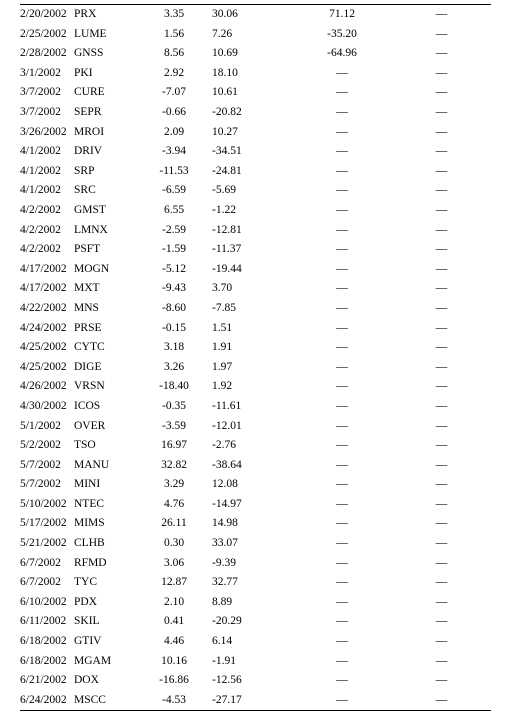  What do you see at coordinates (225, 14) in the screenshot?
I see `cell-value-2: 30.06` at bounding box center [225, 14].